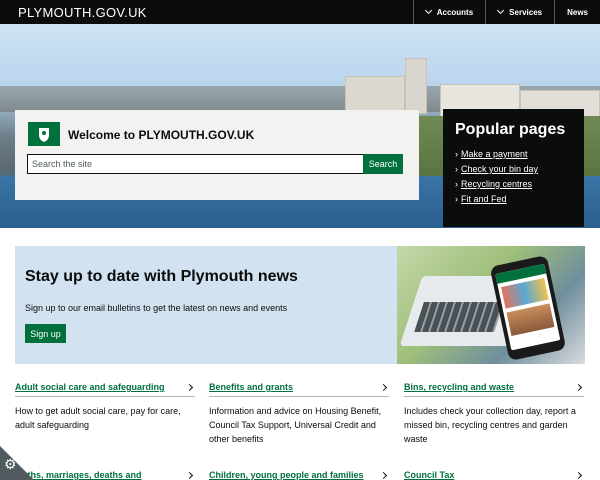 The height and width of the screenshot is (480, 600). I want to click on site-logo: PLYMOUTH.GOV.UK, so click(215, 12).